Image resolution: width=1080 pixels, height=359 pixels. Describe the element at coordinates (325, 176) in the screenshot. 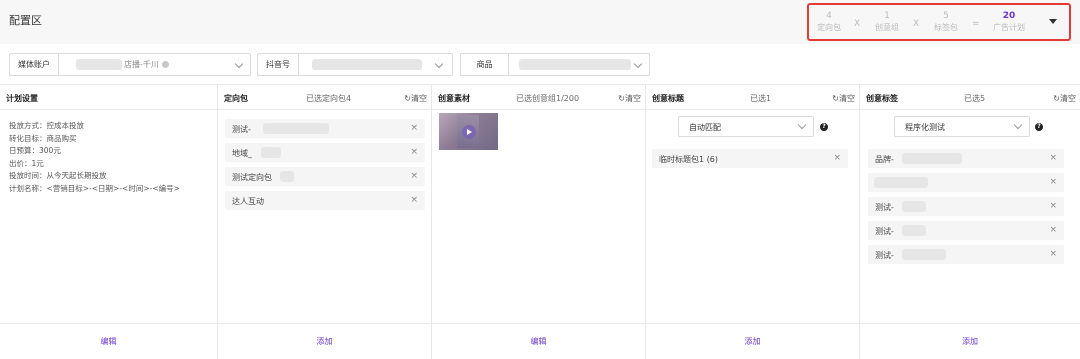

I see `targeting-tag: 测试定向包 ×` at that location.